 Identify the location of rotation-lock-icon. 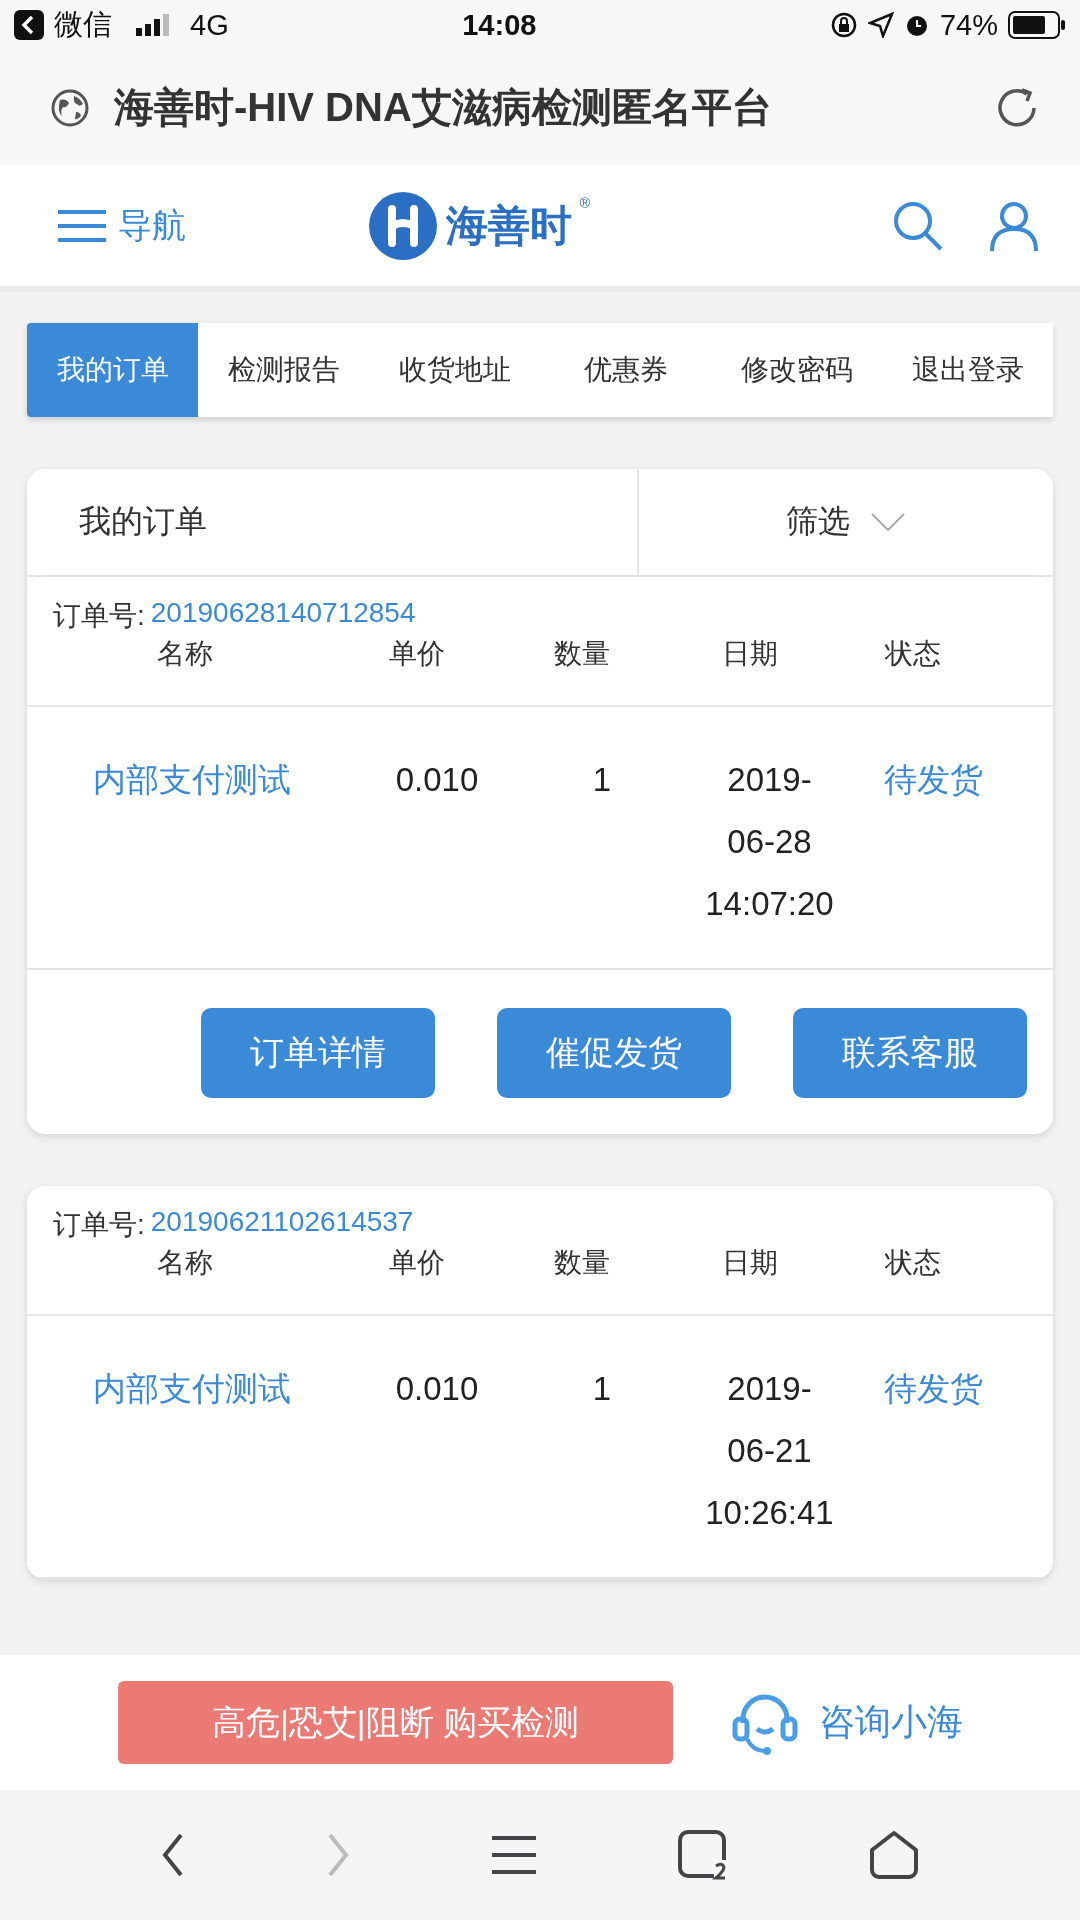
(843, 25).